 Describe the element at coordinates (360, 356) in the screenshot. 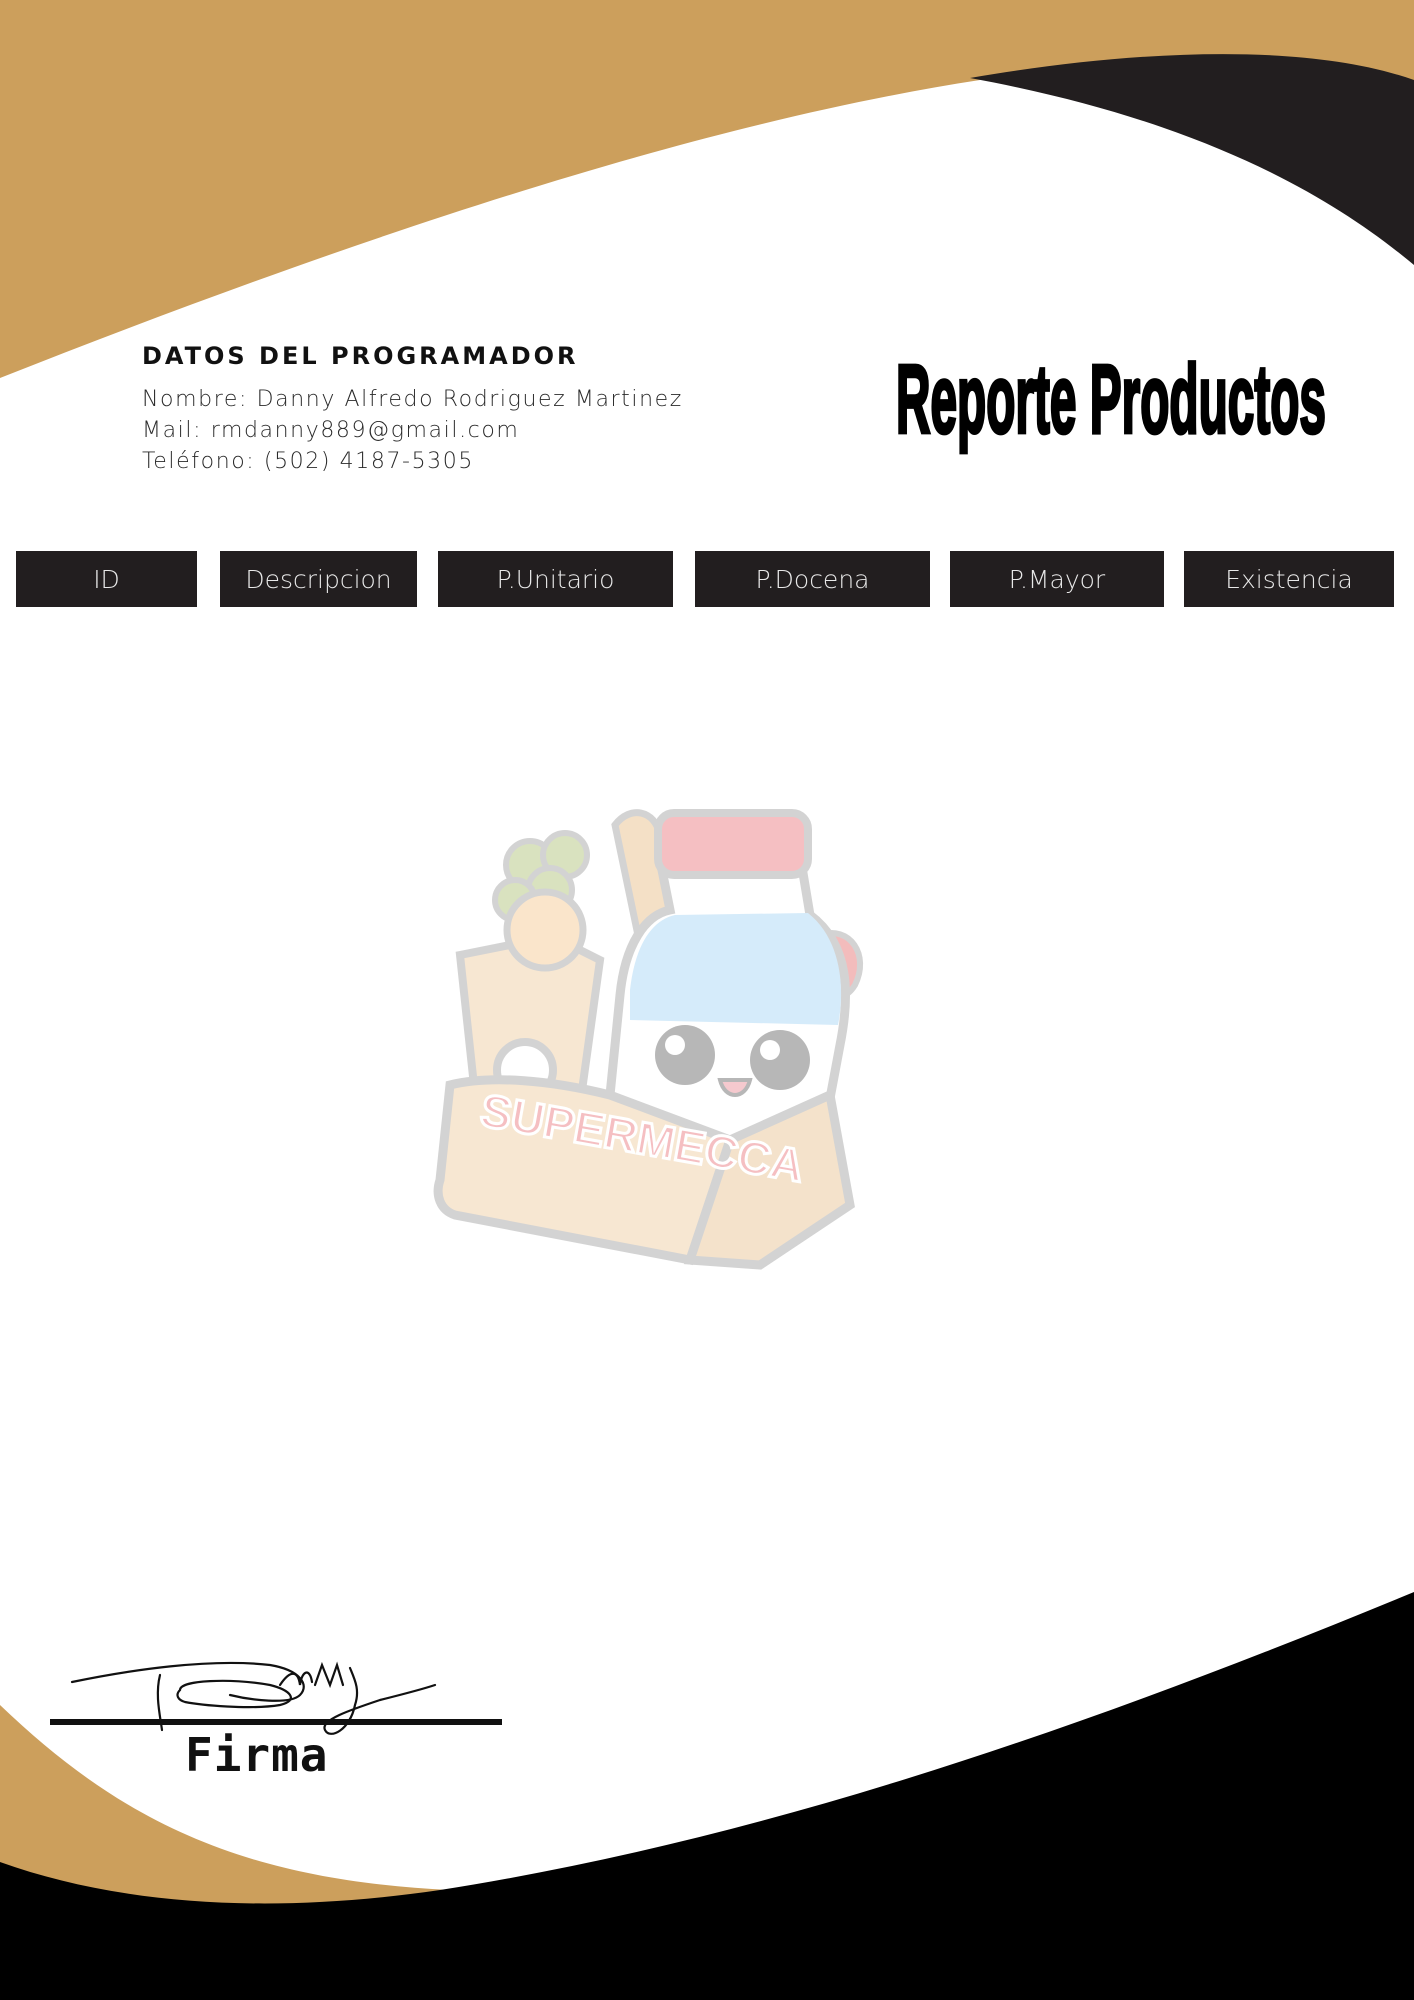

I see `developer-heading: DATOS DEL PROGRAMADOR` at that location.